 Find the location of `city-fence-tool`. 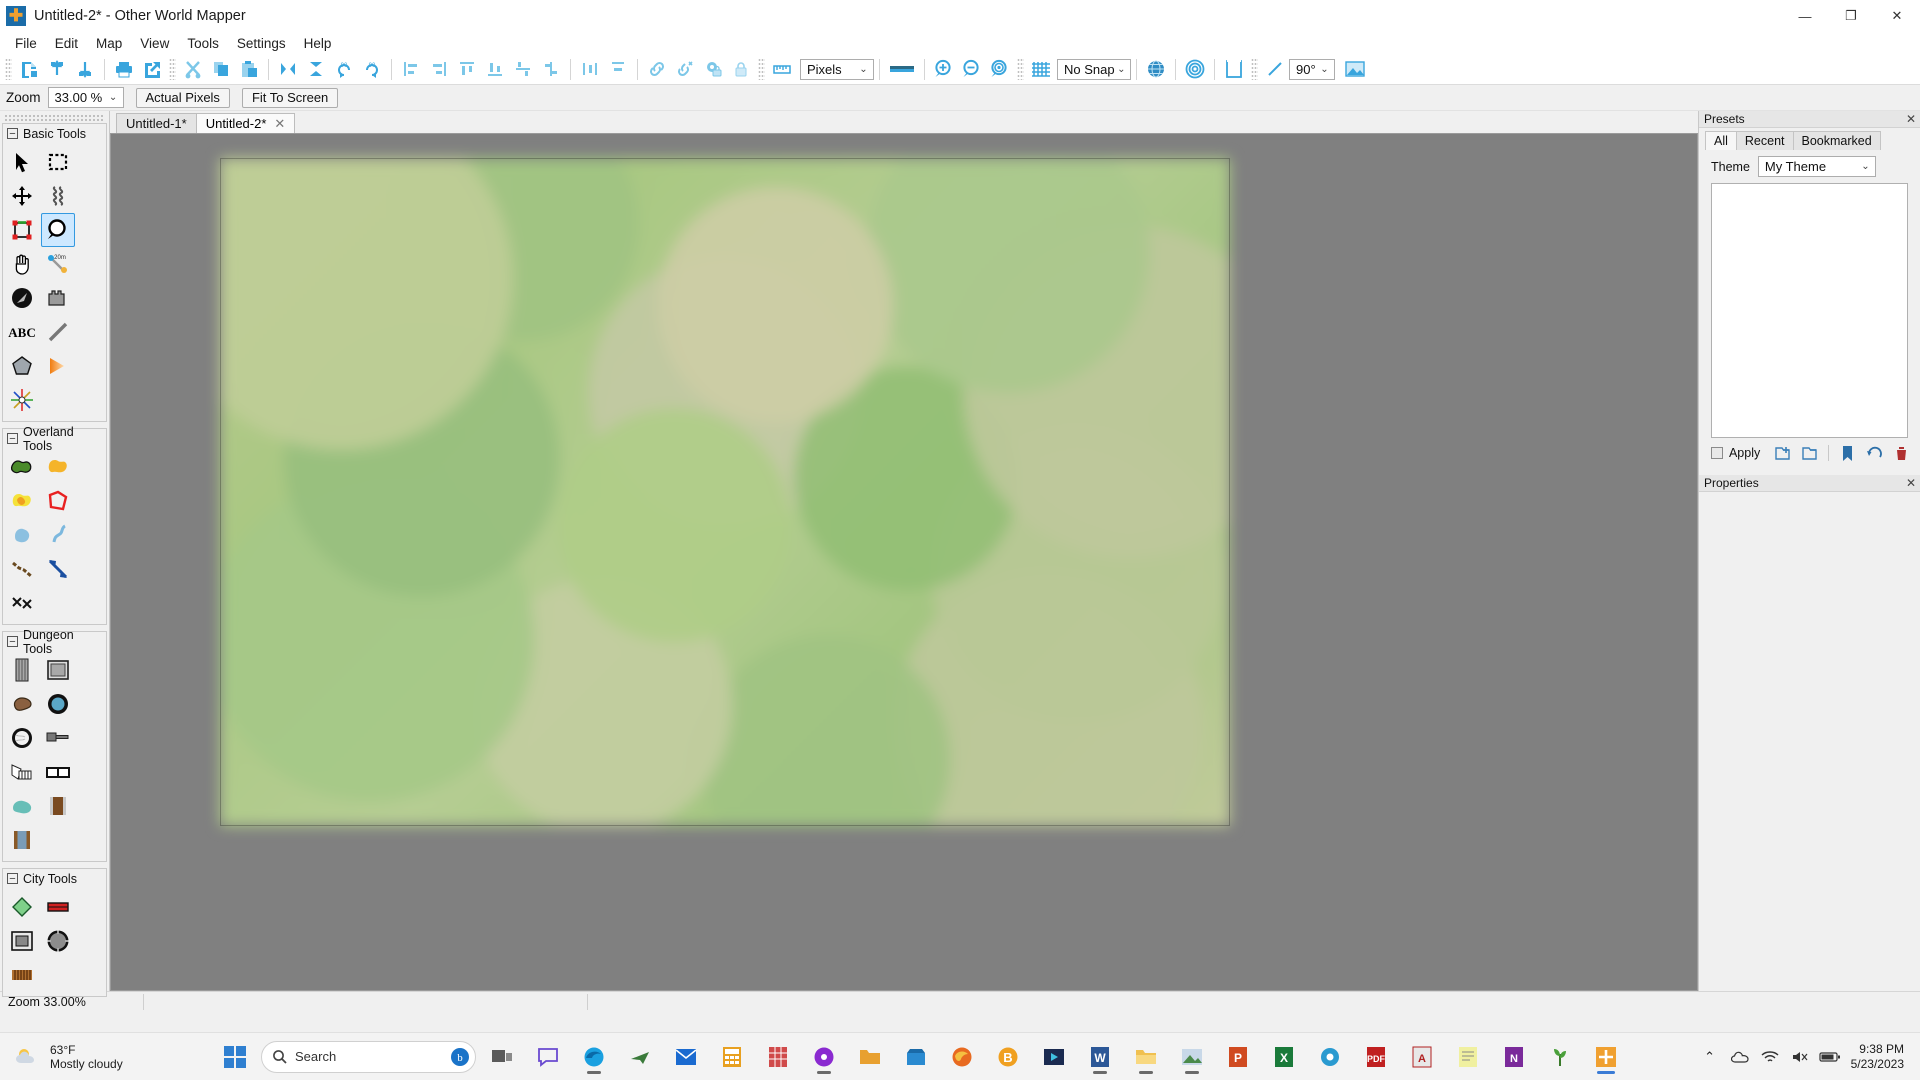

city-fence-tool is located at coordinates (22, 975).